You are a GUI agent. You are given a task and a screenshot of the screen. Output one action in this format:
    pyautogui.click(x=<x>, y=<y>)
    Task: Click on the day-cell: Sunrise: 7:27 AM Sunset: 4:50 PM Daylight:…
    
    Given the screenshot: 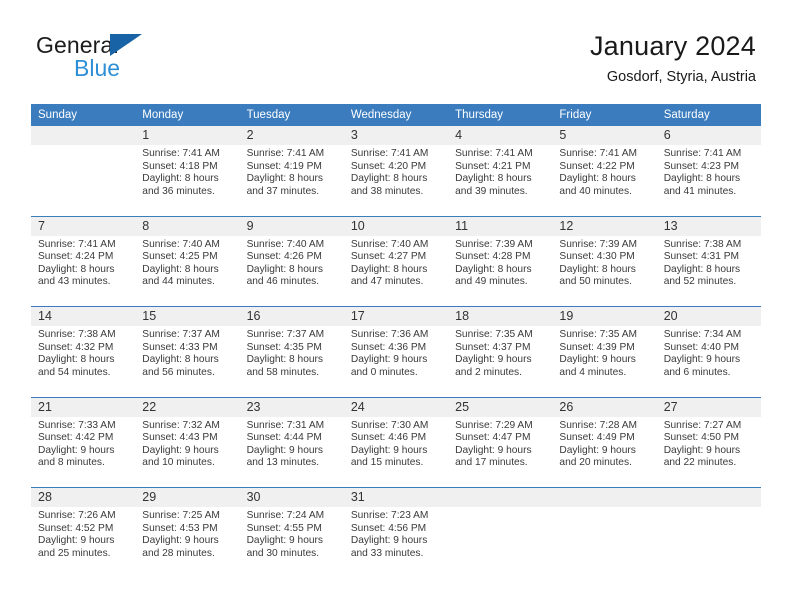 What is the action you would take?
    pyautogui.click(x=708, y=448)
    